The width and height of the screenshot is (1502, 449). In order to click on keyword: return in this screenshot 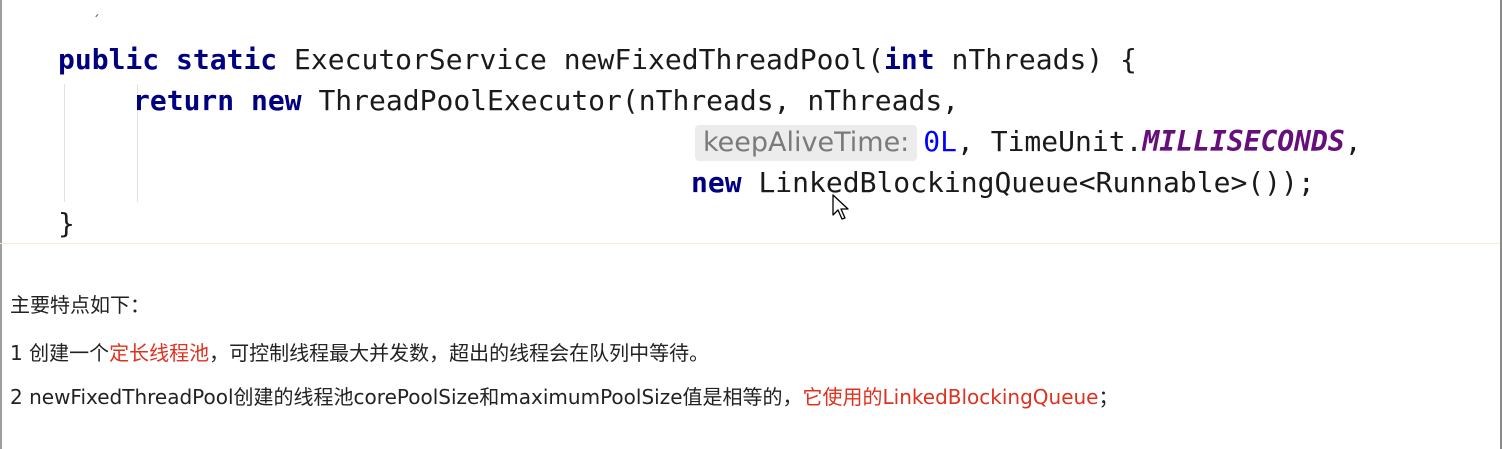, I will do `click(184, 100)`.